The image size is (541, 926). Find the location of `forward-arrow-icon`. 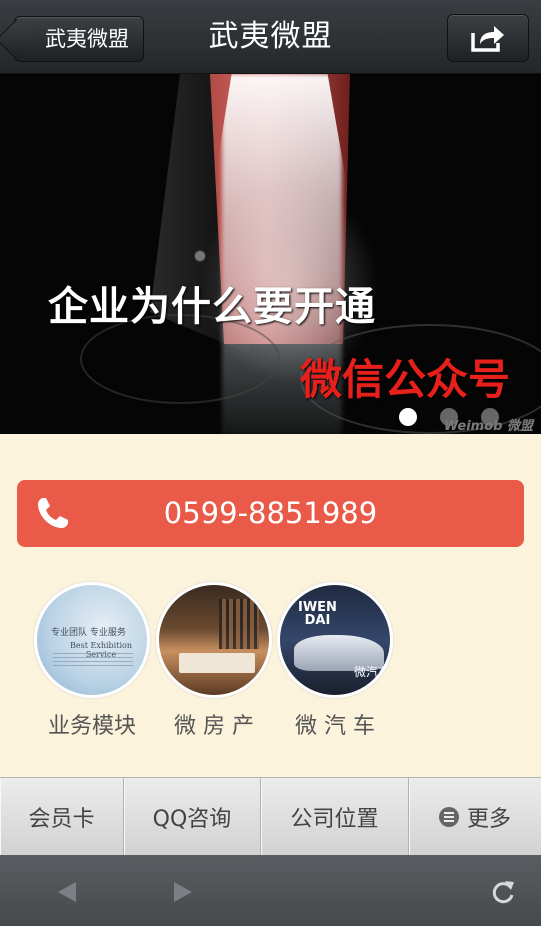

forward-arrow-icon is located at coordinates (183, 892).